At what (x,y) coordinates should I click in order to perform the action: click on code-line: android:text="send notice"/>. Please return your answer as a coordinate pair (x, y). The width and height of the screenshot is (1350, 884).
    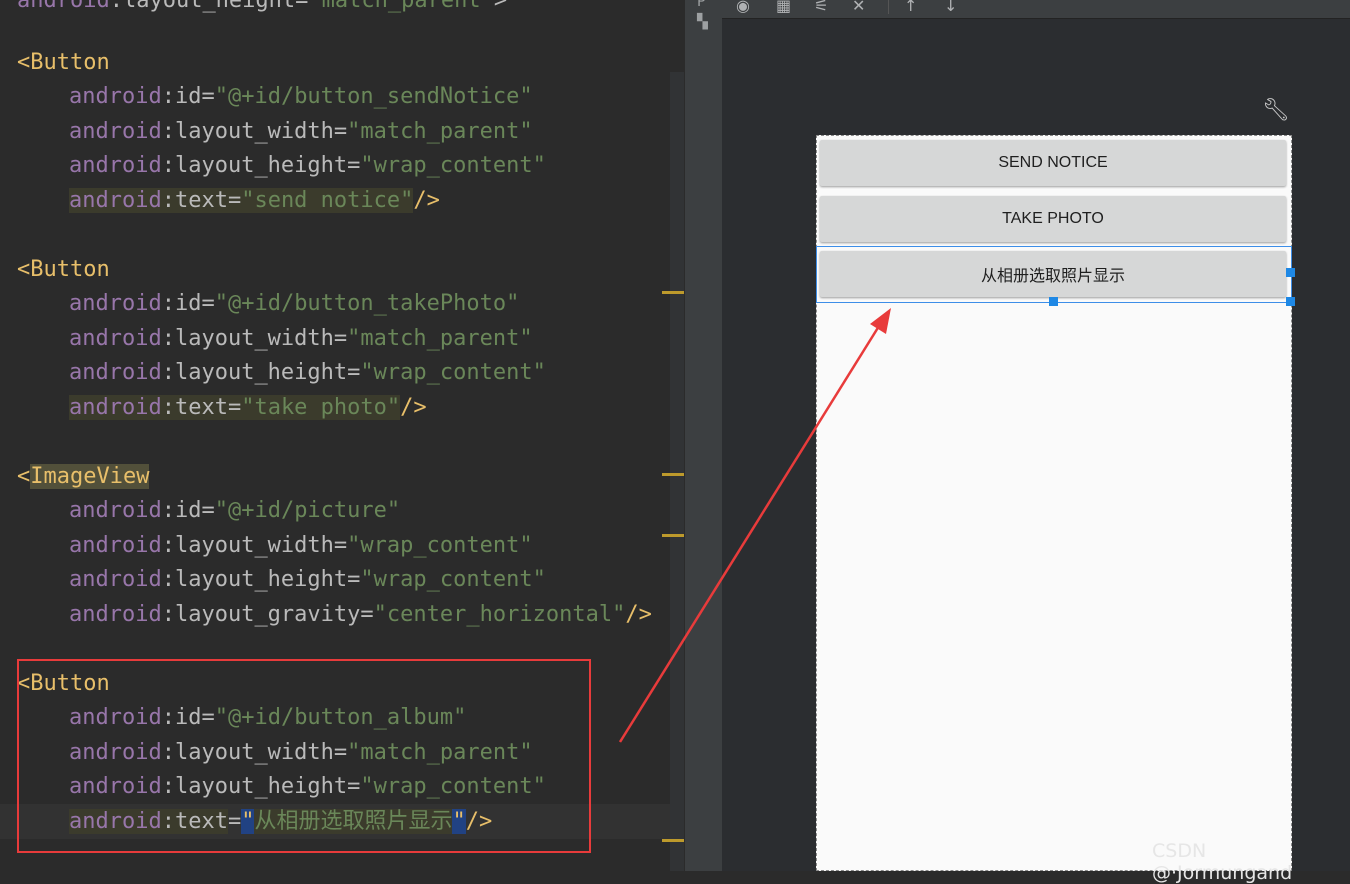
    Looking at the image, I should click on (254, 200).